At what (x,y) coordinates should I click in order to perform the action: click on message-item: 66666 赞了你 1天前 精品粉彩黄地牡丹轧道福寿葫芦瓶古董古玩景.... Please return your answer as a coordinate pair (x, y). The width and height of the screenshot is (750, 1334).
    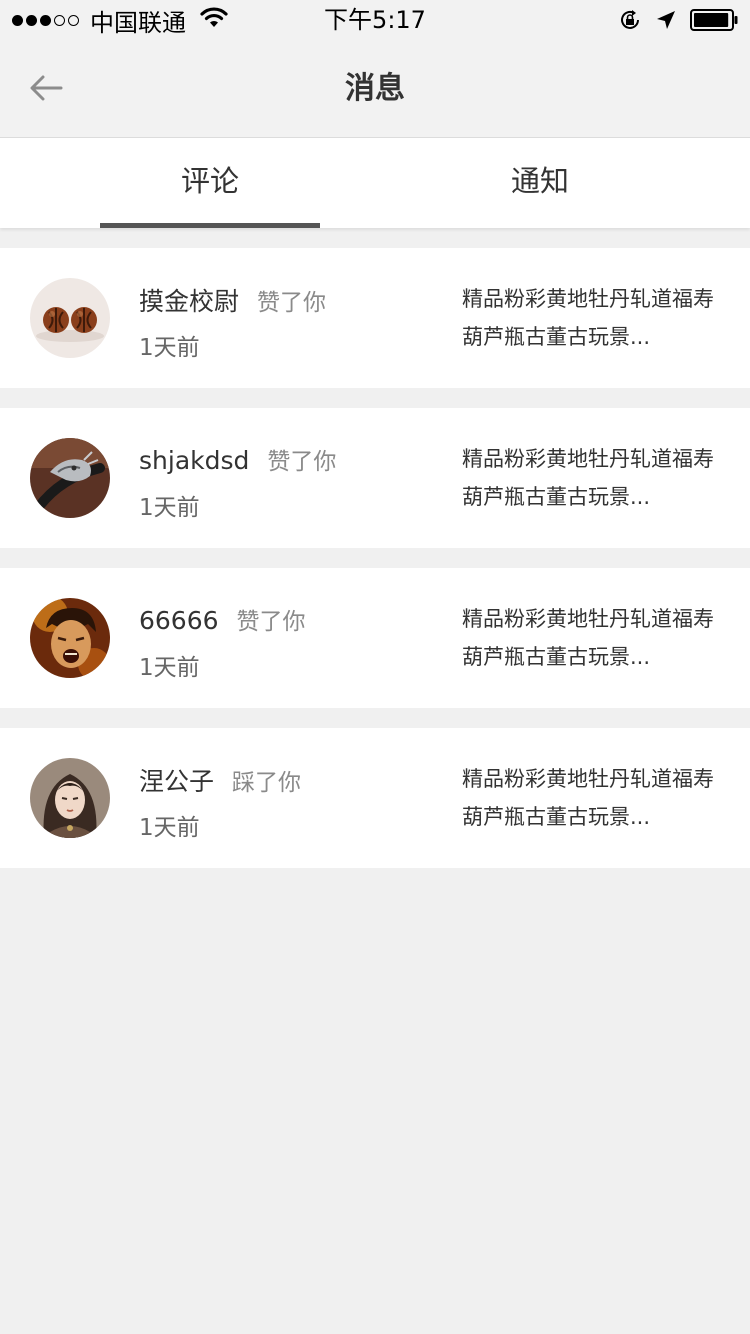
    Looking at the image, I should click on (375, 638).